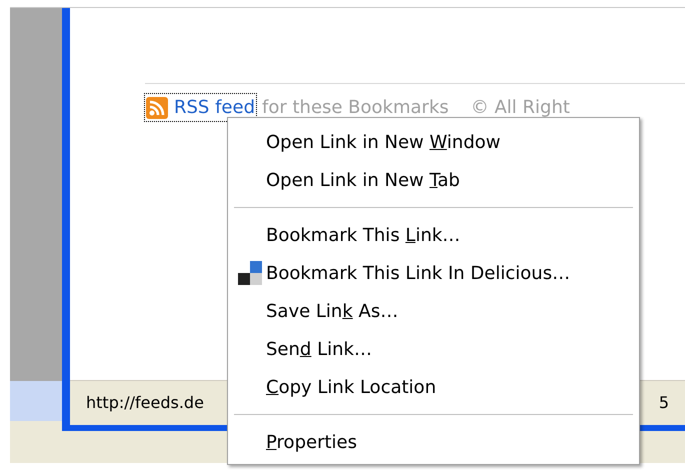 This screenshot has width=685, height=471. I want to click on copyright-text: © All Right, so click(520, 108).